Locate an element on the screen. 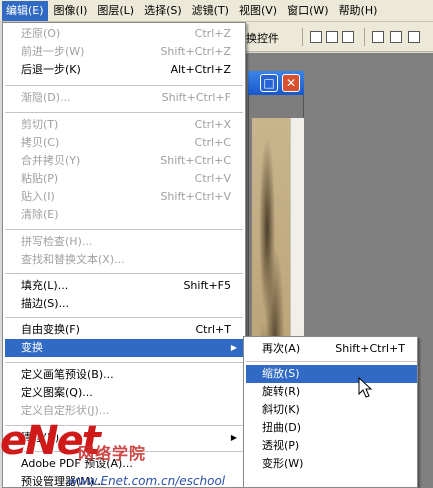 Image resolution: width=433 pixels, height=488 pixels. menu-item-rotate: 旋转(R) is located at coordinates (331, 392).